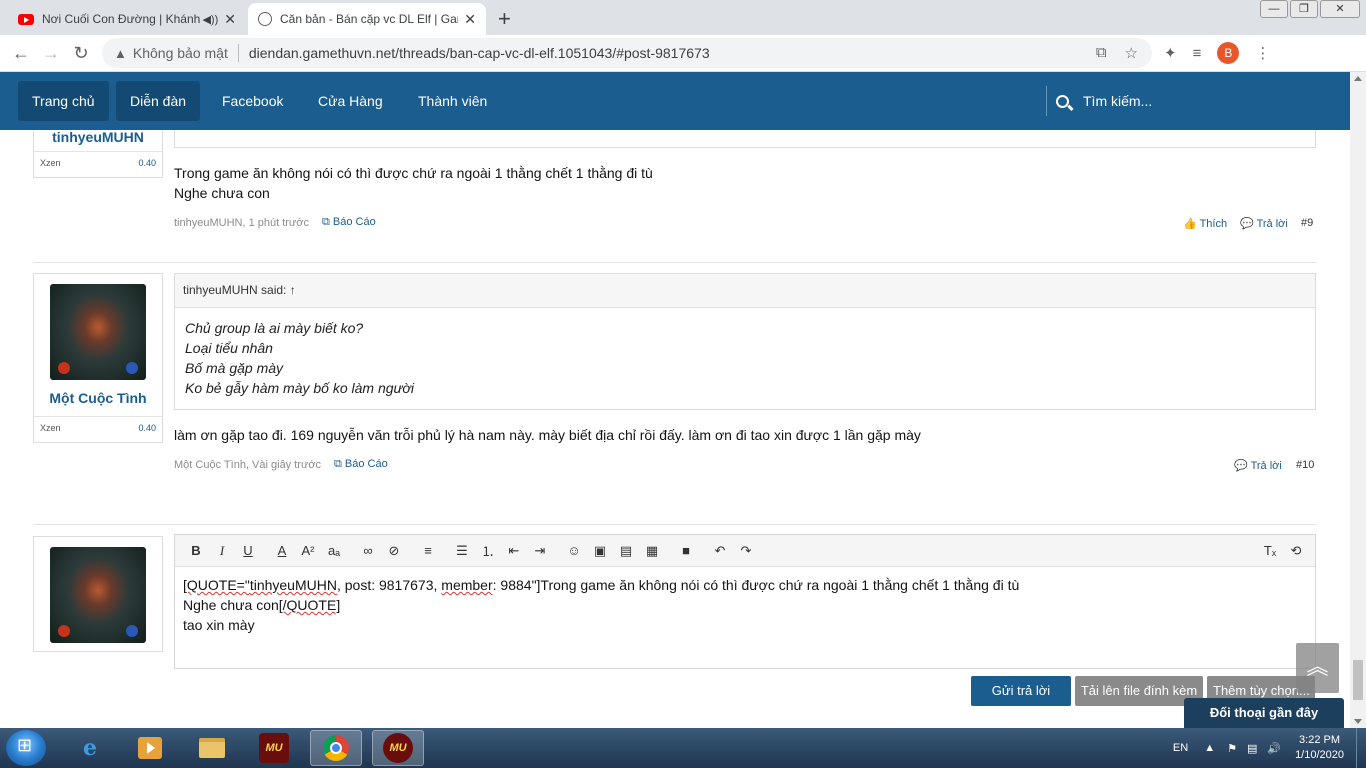  Describe the element at coordinates (720, 551) in the screenshot. I see `undo-icon: ↶` at that location.